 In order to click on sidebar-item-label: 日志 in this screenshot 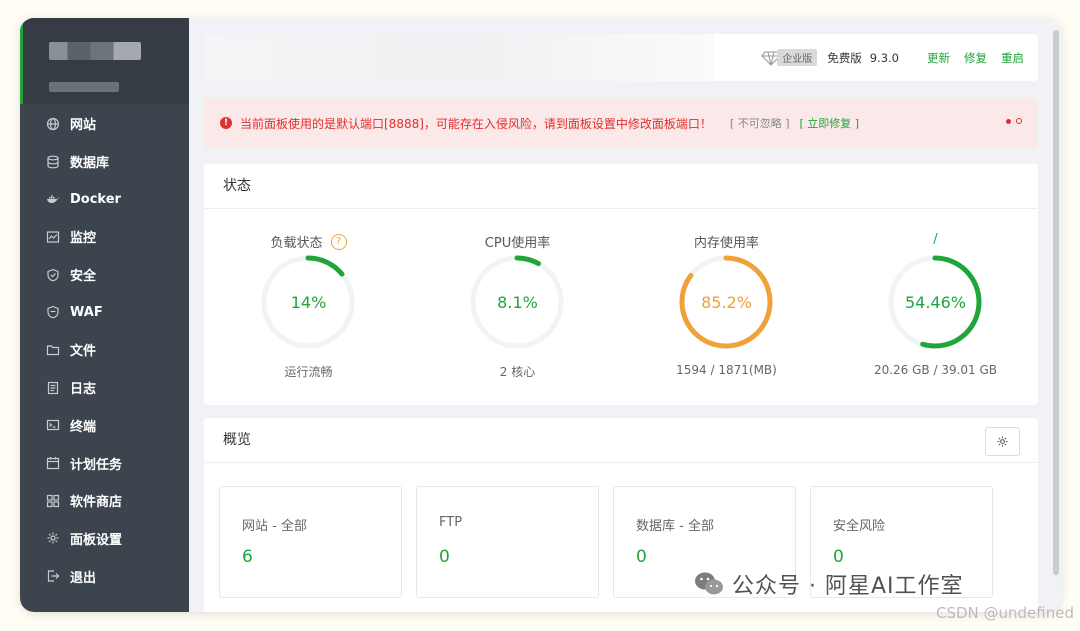, I will do `click(83, 390)`.